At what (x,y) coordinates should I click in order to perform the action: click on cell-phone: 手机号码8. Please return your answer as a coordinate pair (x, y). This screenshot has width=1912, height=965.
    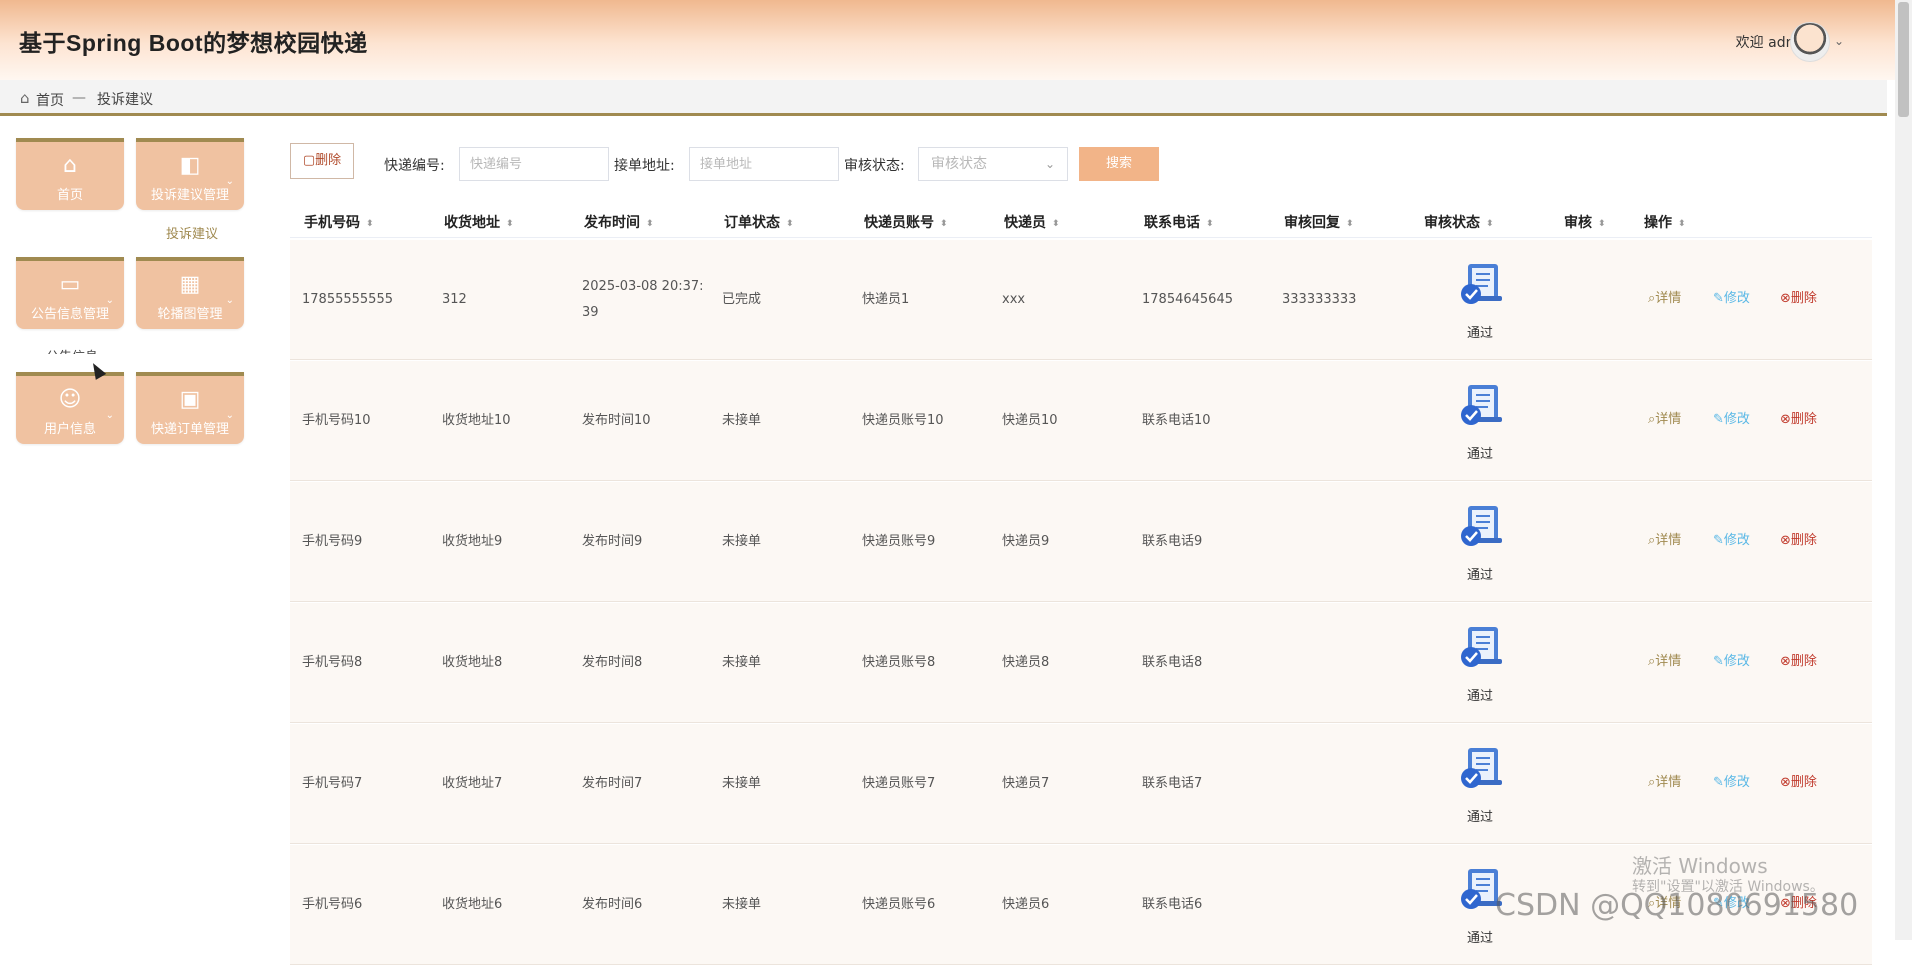
    Looking at the image, I should click on (332, 662).